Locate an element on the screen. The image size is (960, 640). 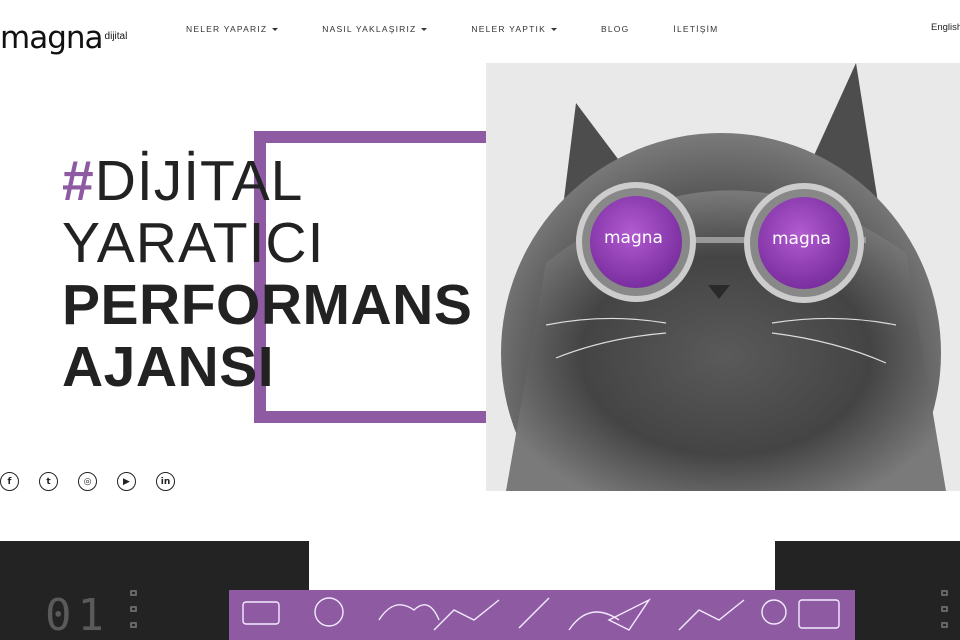
nav-label: NELER YAPTIK is located at coordinates (508, 29).